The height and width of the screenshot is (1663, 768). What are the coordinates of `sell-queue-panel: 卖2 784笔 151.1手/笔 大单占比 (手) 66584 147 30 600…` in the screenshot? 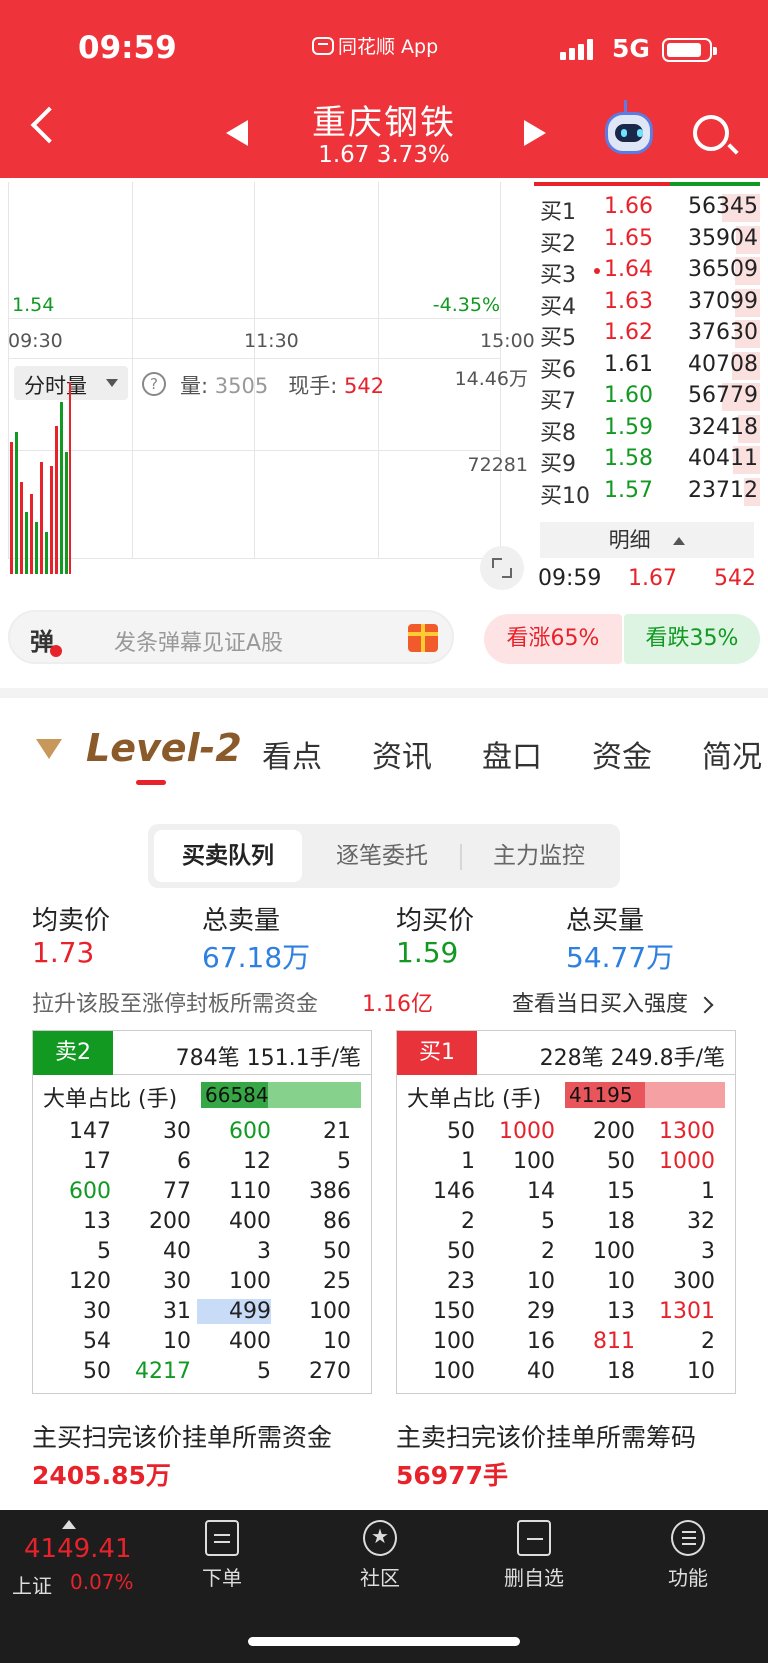 It's located at (202, 1212).